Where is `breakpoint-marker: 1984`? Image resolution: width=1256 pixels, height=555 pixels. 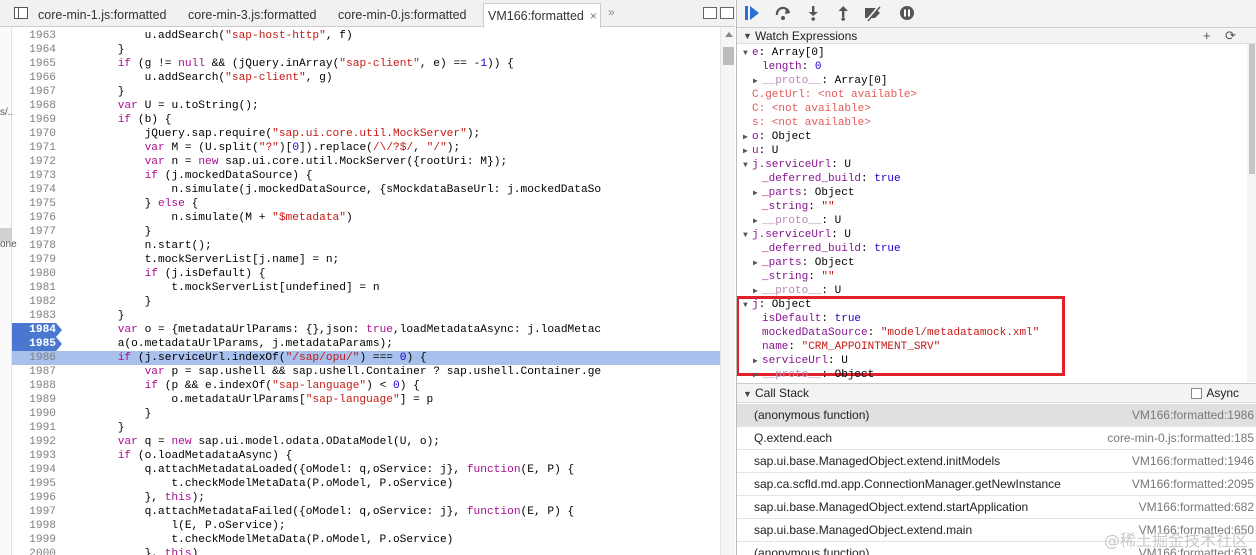 breakpoint-marker: 1984 is located at coordinates (37, 330).